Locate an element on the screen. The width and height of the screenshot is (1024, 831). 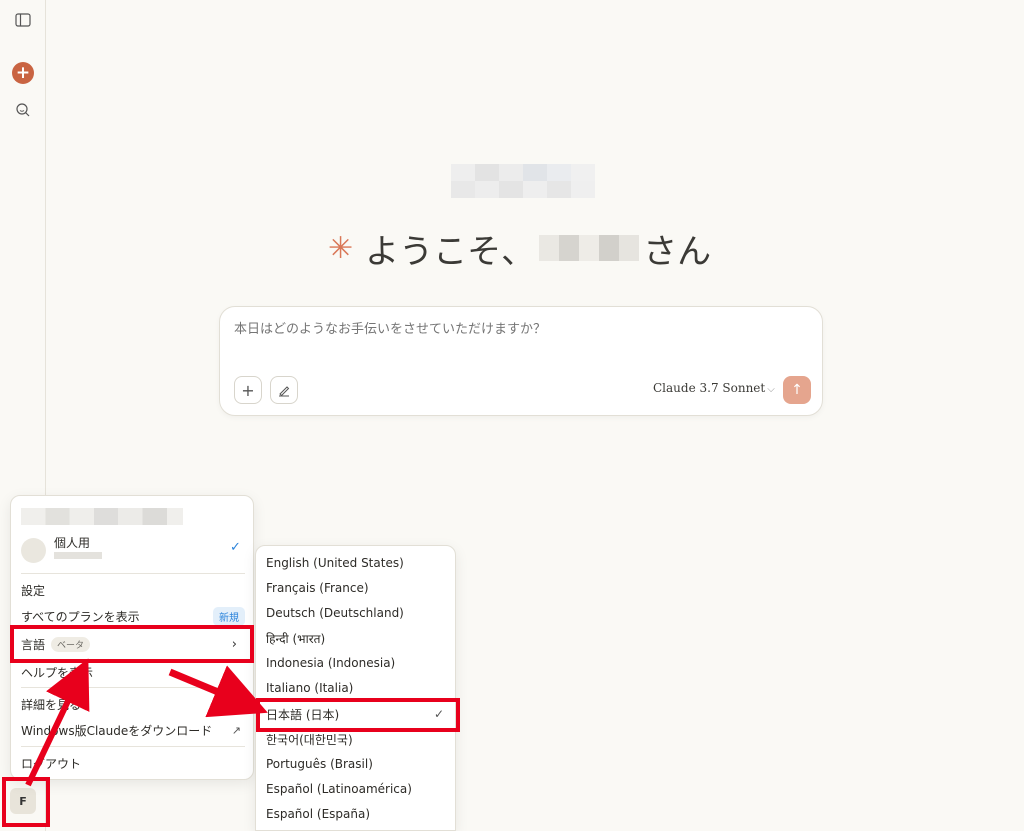
search-icon is located at coordinates (23, 110).